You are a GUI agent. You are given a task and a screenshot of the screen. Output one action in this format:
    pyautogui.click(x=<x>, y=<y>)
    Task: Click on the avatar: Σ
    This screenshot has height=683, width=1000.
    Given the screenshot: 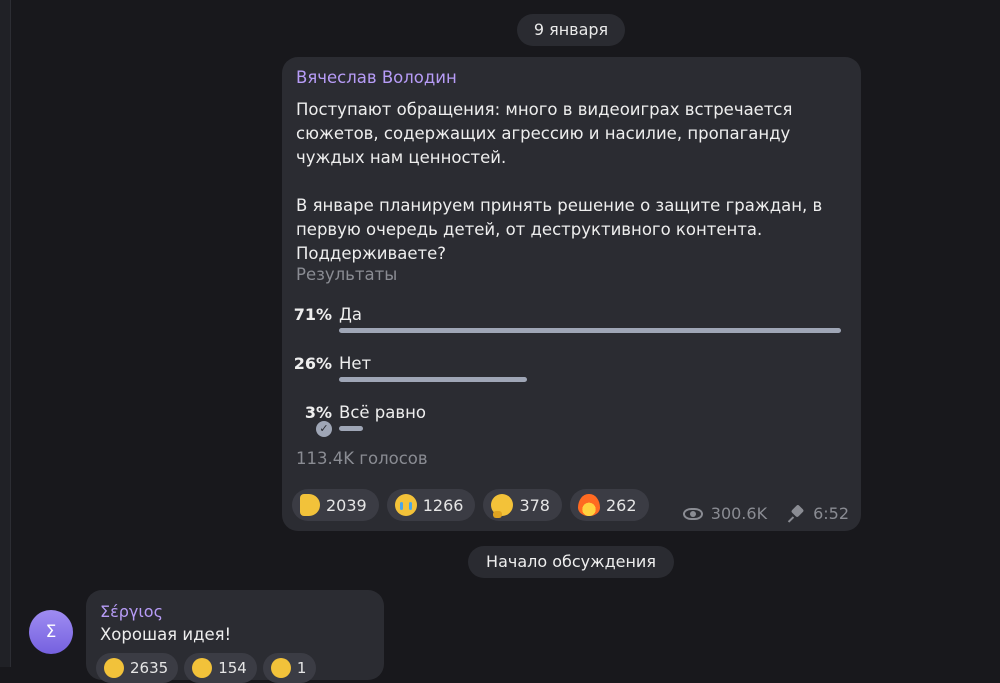 What is the action you would take?
    pyautogui.click(x=51, y=632)
    